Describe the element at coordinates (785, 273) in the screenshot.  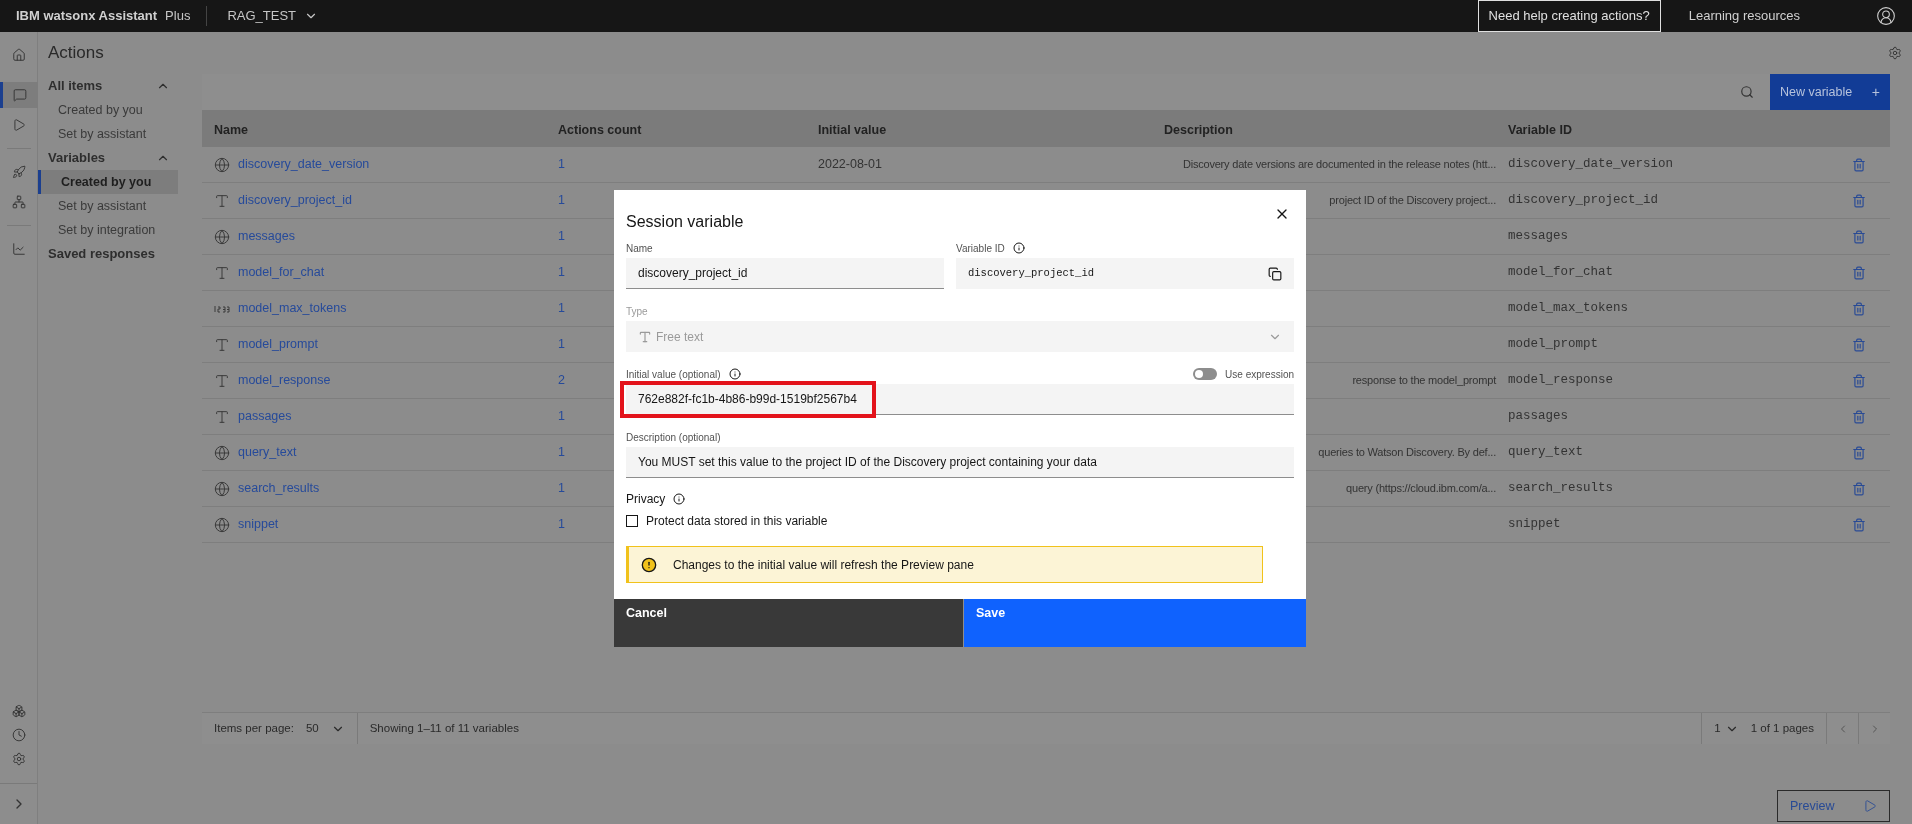
I see `name-field: discovery_project_id` at that location.